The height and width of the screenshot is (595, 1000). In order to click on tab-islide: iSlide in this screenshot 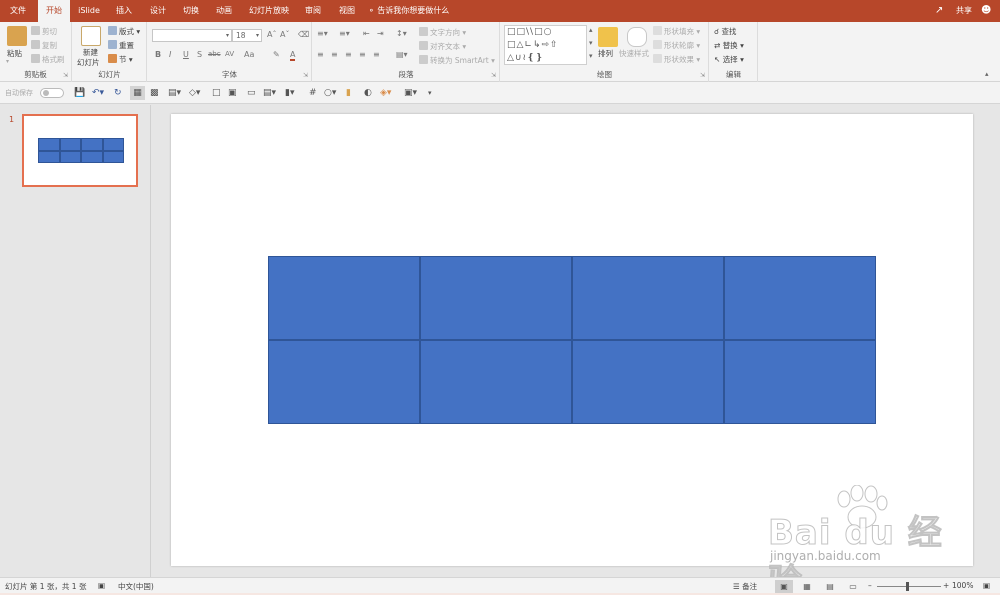, I will do `click(89, 11)`.